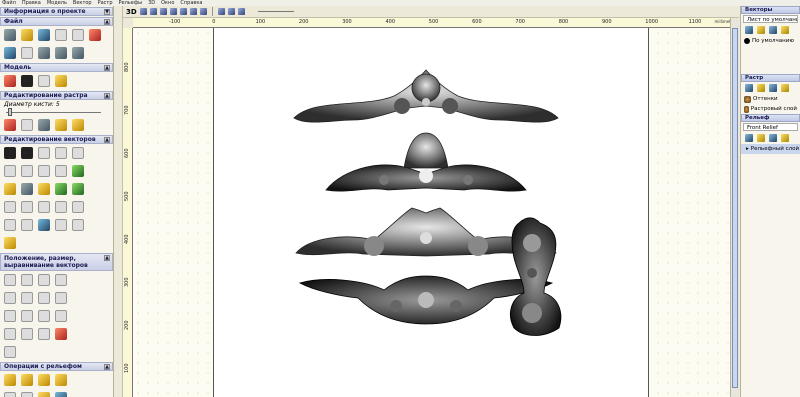 Image resolution: width=800 pixels, height=397 pixels. I want to click on align-top-icon, so click(61, 280).